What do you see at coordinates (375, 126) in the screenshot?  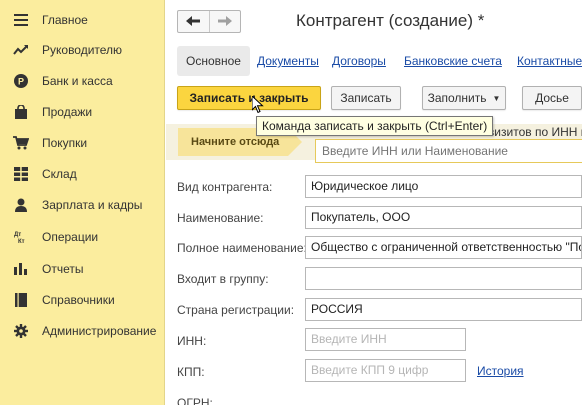 I see `save-close-tooltip: Команда записать и закрыть (Ctrl+Enter)` at bounding box center [375, 126].